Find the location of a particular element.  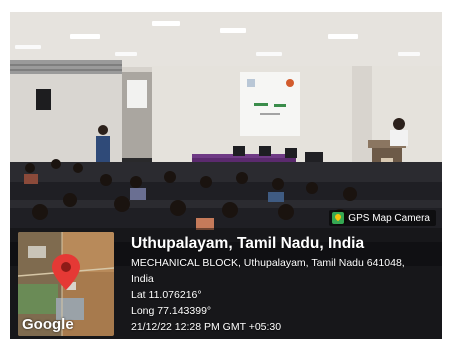

app-label: GPS Map Camera is located at coordinates (389, 218).